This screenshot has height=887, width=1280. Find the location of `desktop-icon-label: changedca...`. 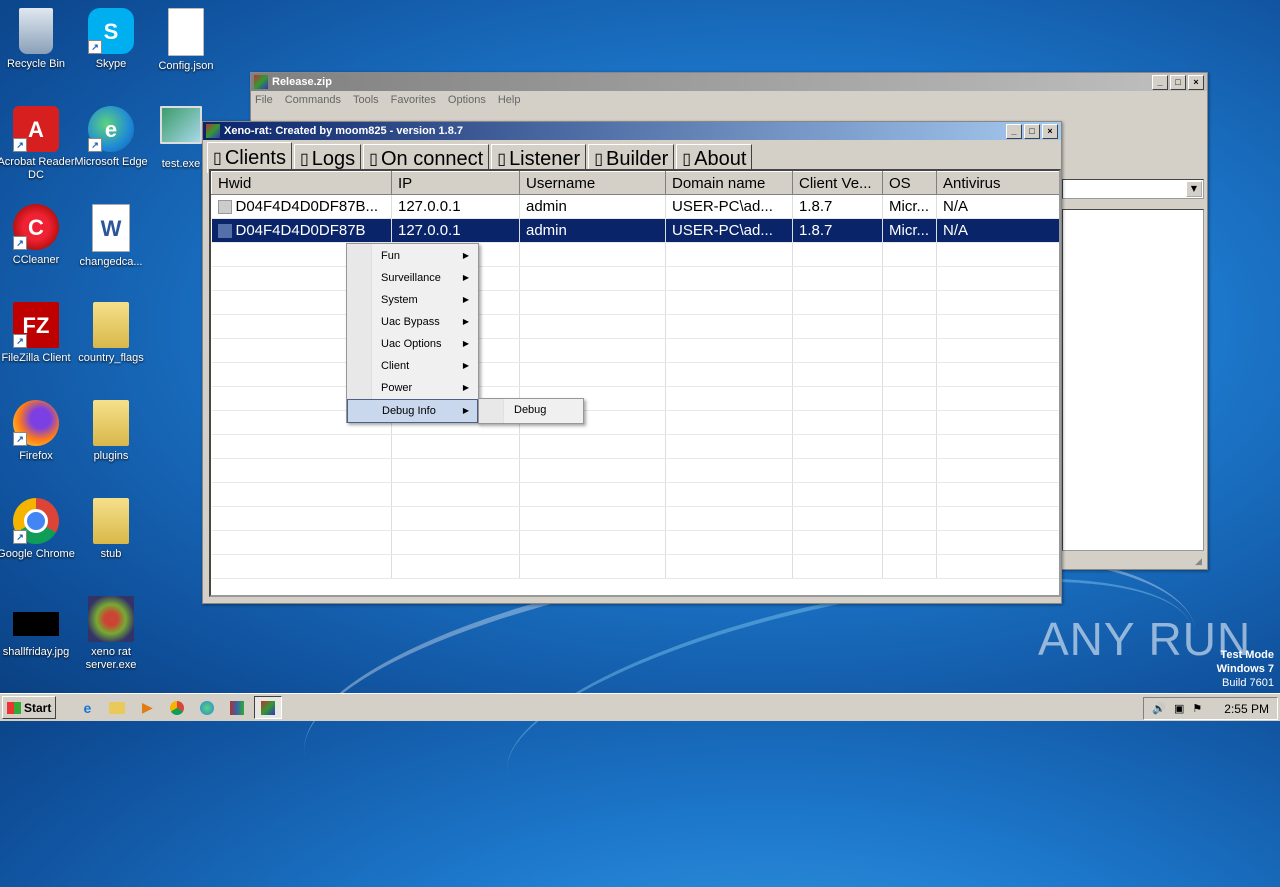

desktop-icon-label: changedca... is located at coordinates (111, 262).